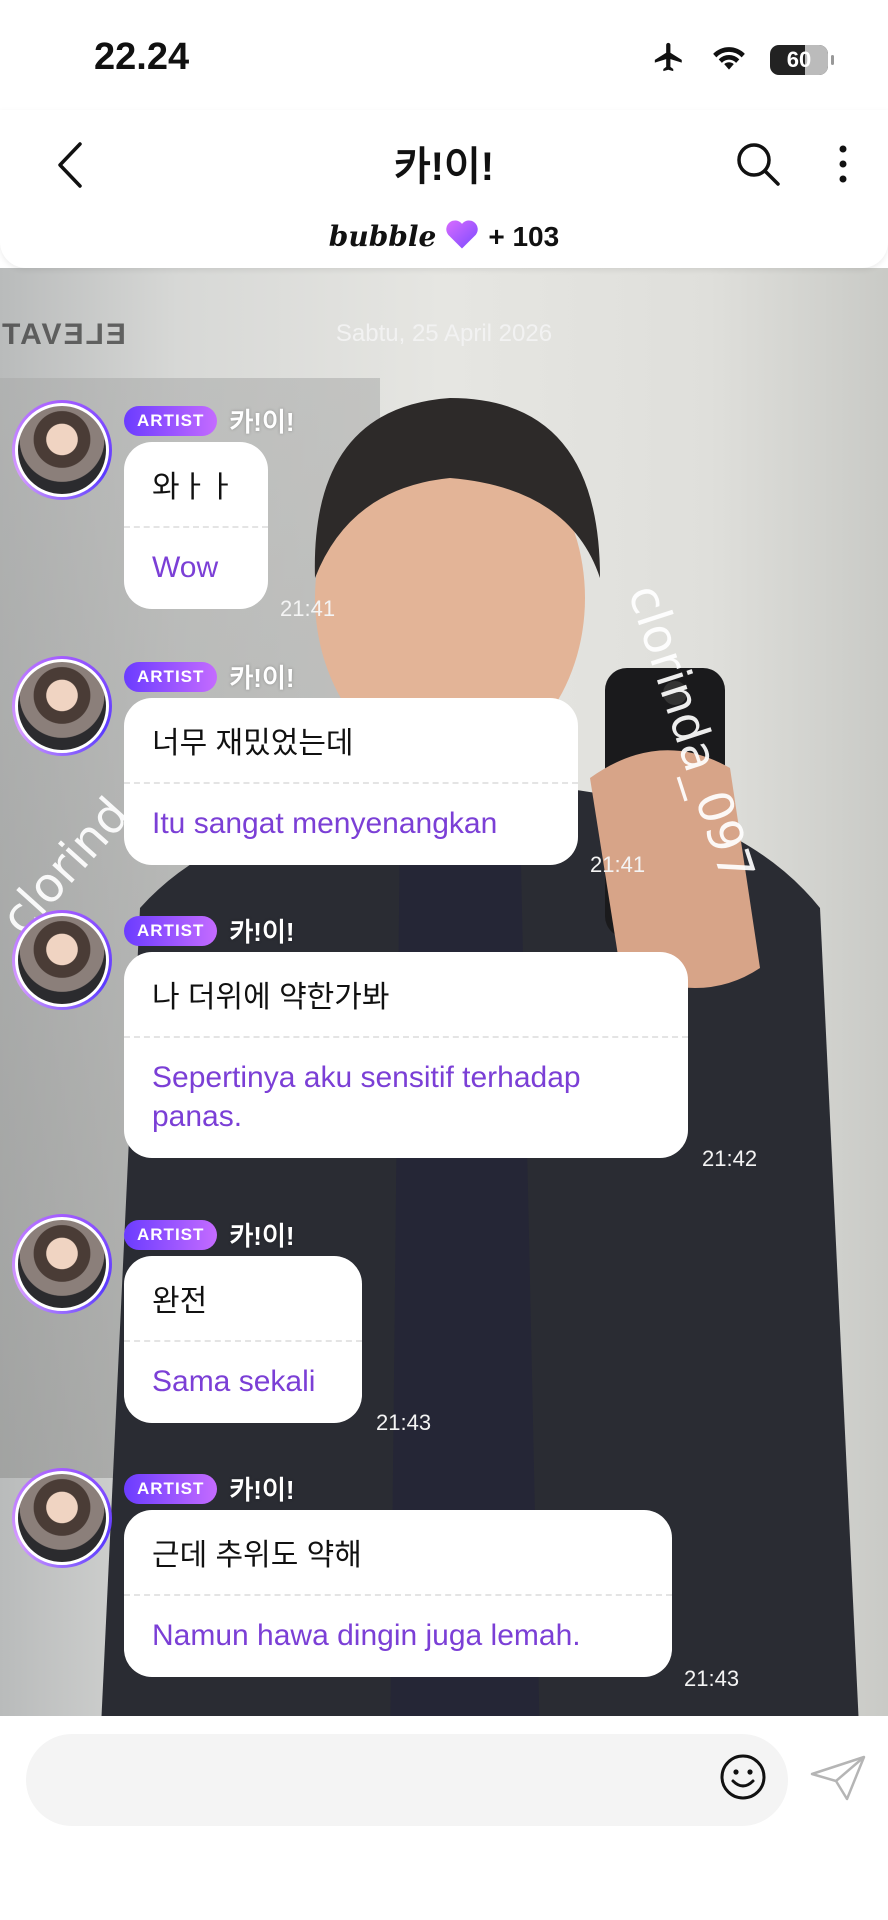 The image size is (888, 1920). What do you see at coordinates (407, 1780) in the screenshot?
I see `message-input` at bounding box center [407, 1780].